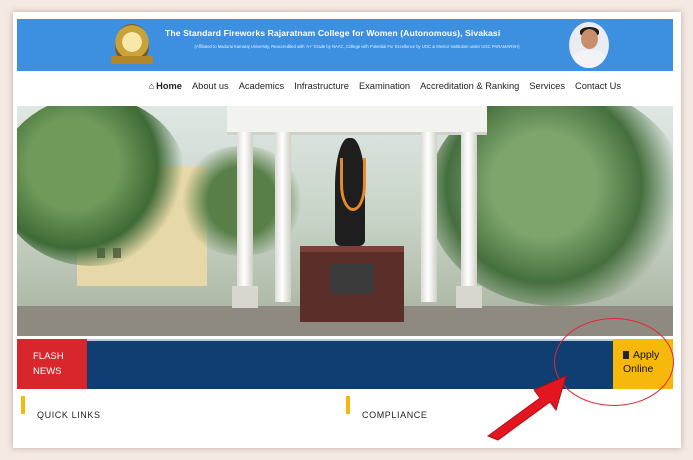 The image size is (693, 460). Describe the element at coordinates (350, 340) in the screenshot. I see `ticker-strip` at that location.